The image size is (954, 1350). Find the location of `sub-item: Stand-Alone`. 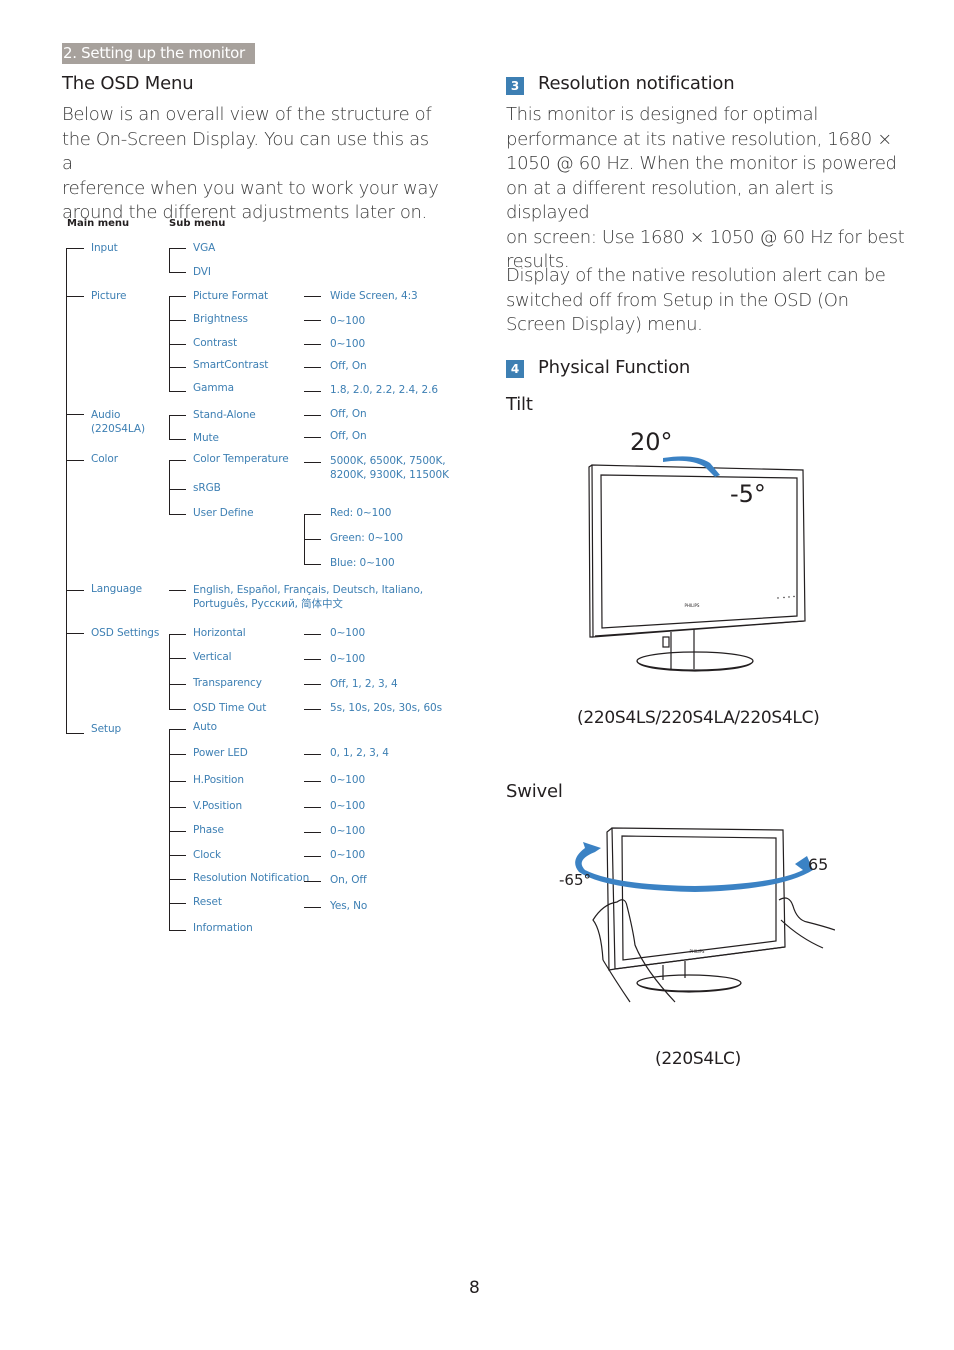

sub-item: Stand-Alone is located at coordinates (224, 415).